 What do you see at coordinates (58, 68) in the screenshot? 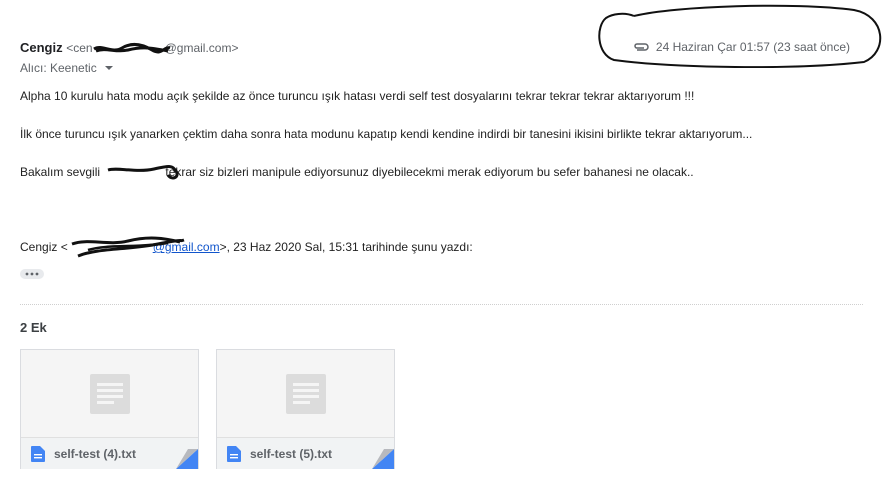
I see `recipient-label: Alıcı: Keenetic` at bounding box center [58, 68].